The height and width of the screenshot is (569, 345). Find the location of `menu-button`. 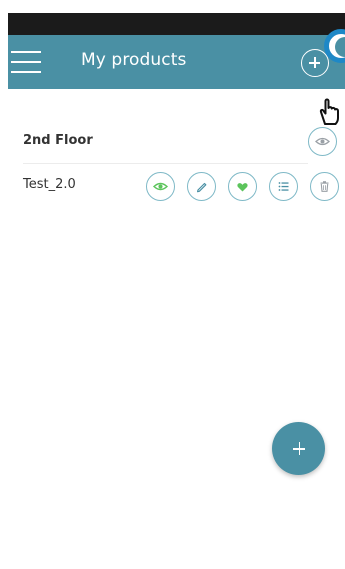

menu-button is located at coordinates (28, 62).